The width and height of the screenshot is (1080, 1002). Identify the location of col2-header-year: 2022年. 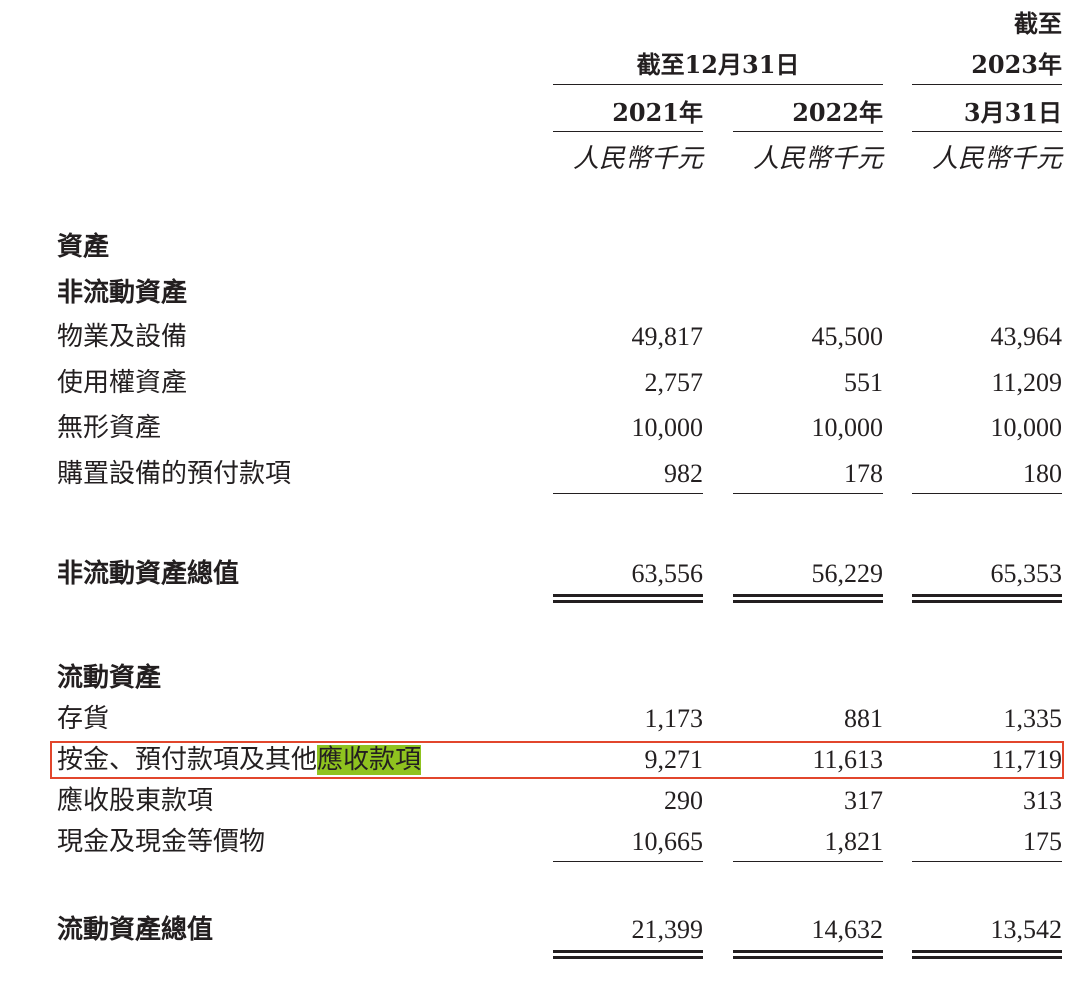
(837, 112).